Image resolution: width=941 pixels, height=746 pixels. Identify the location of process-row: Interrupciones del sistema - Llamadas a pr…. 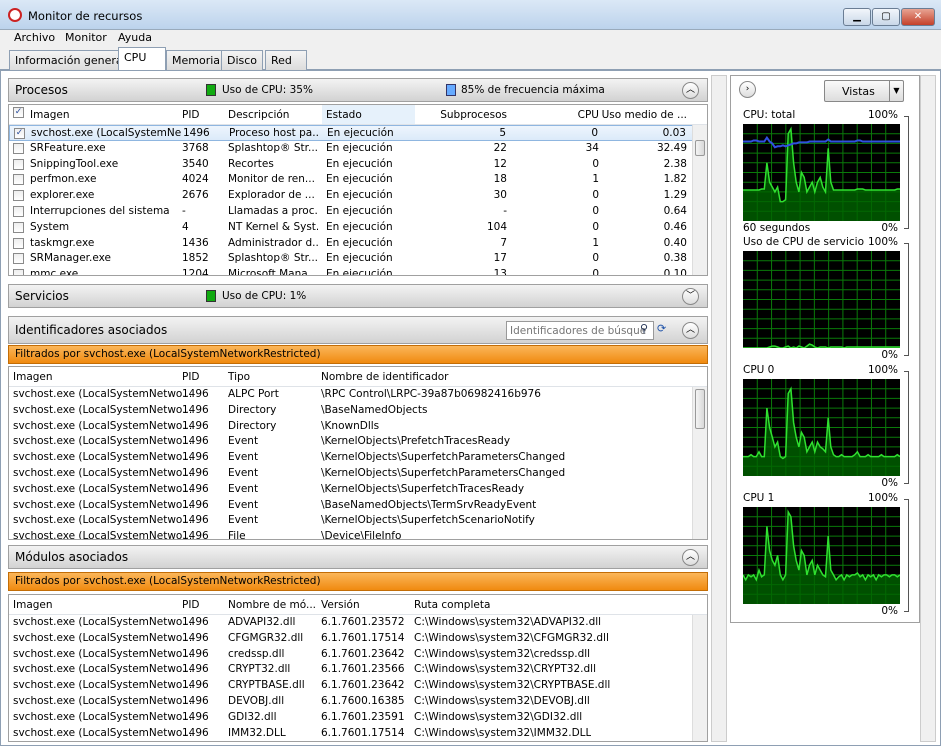
(358, 212).